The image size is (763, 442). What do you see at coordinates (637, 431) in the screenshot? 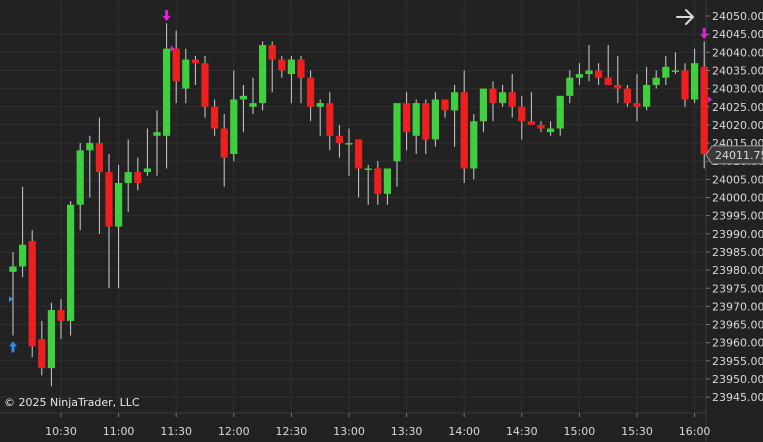
I see `time-tick-label: 15:30` at bounding box center [637, 431].